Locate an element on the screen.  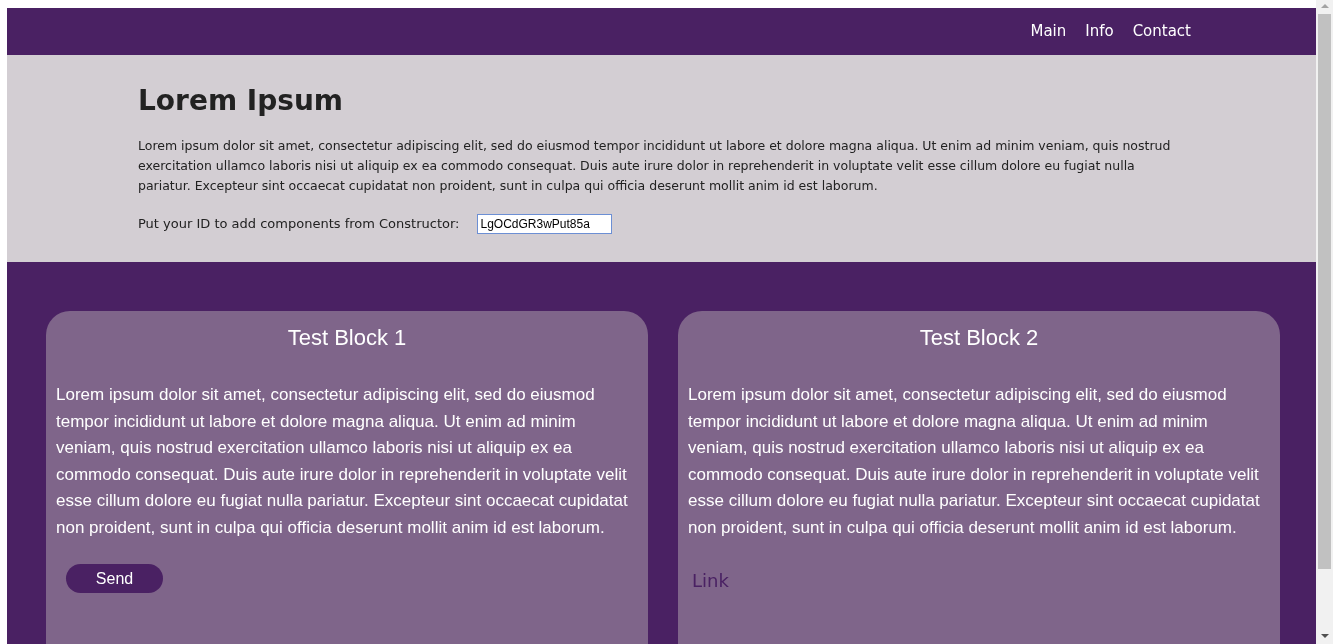
scroll-down-icon is located at coordinates (1324, 636).